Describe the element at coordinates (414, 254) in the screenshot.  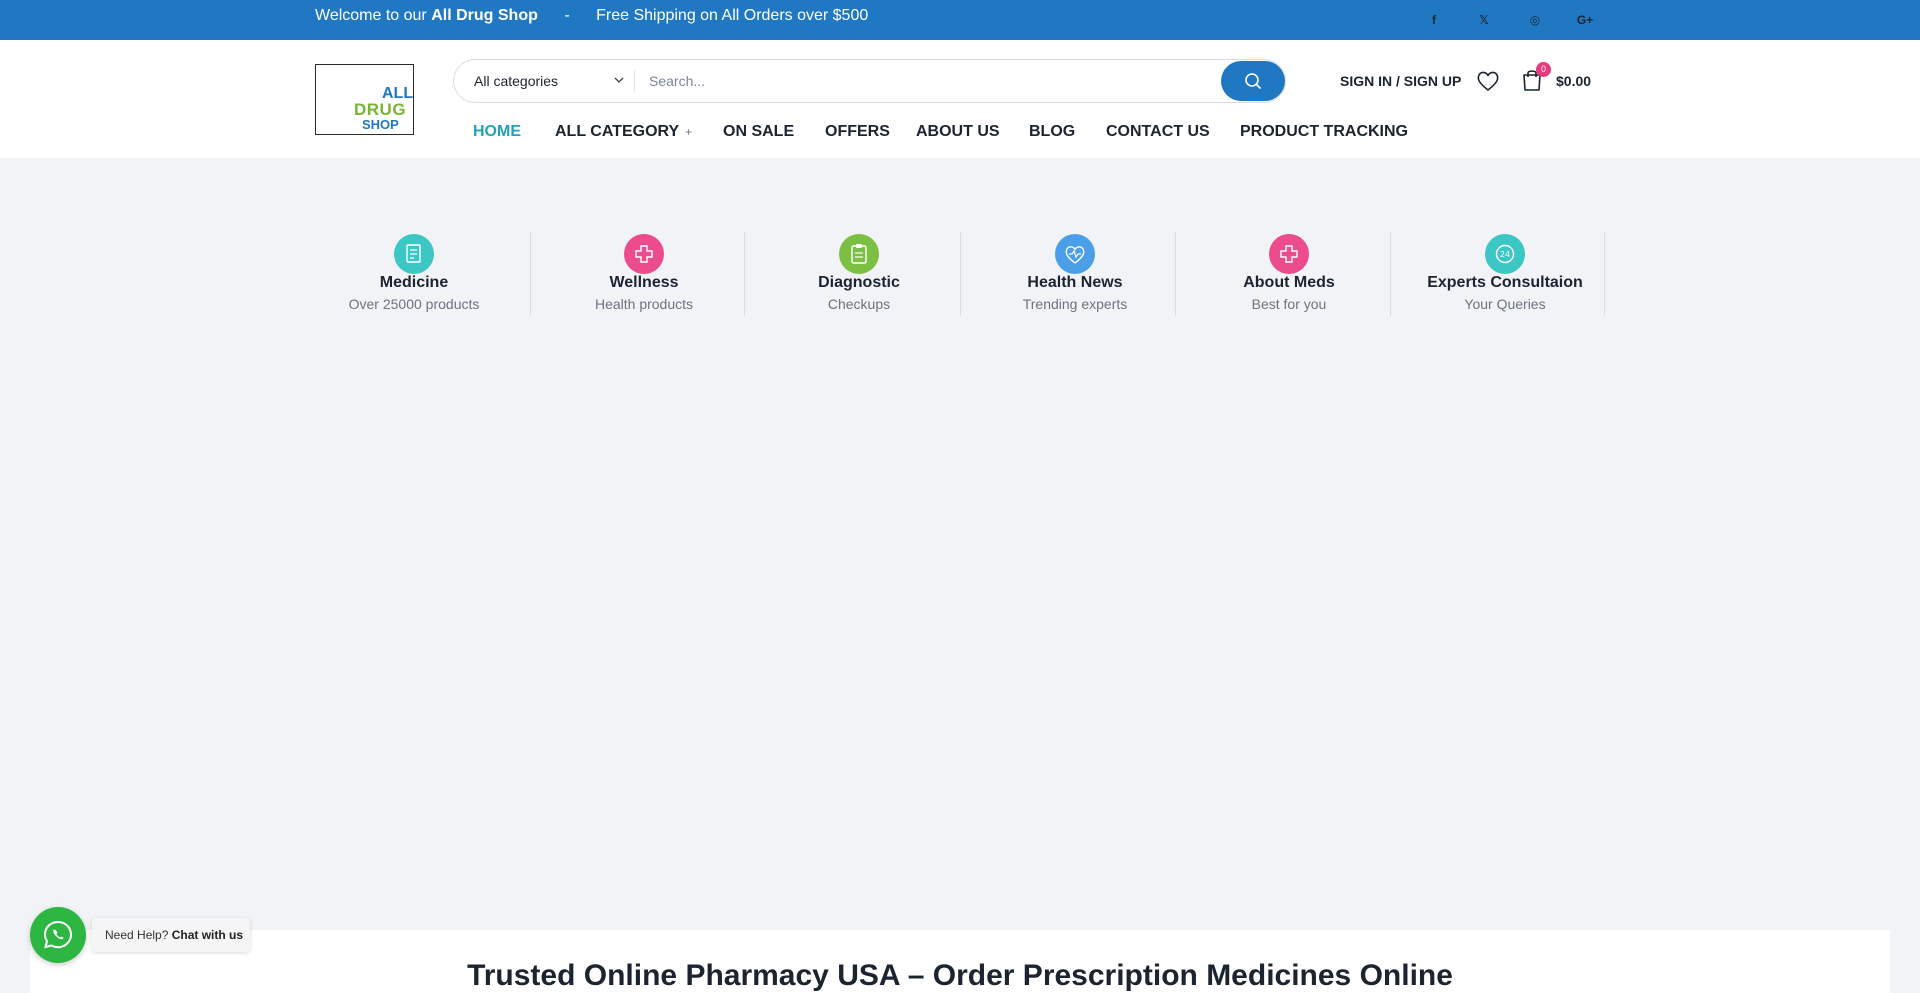
I see `prescription-icon` at that location.